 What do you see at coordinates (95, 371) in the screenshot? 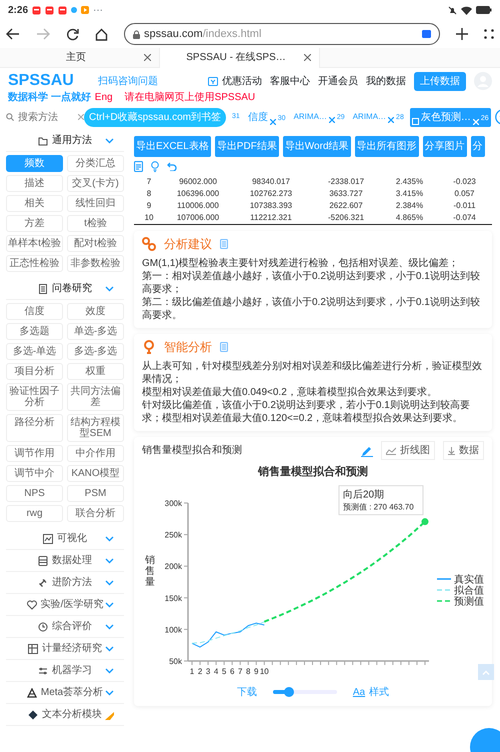
I see `method-item: 权重` at bounding box center [95, 371].